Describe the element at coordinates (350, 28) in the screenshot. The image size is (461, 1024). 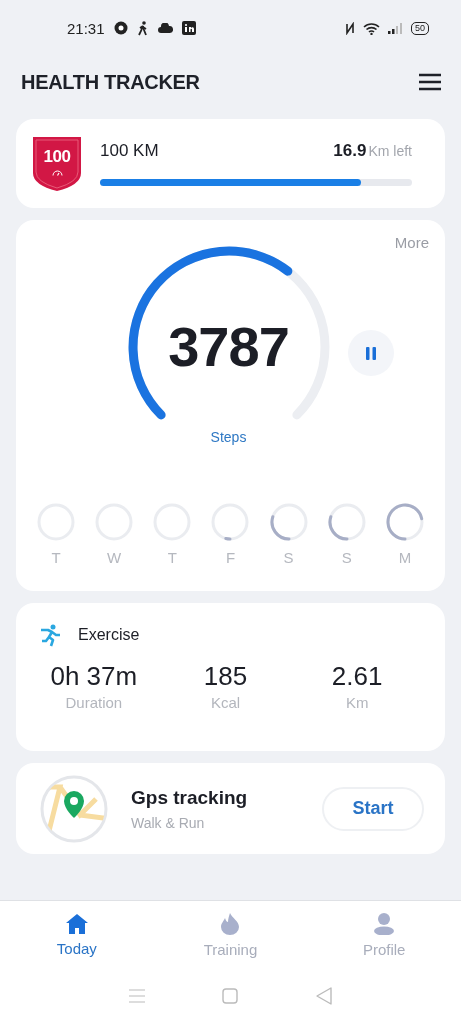
I see `nfc-icon` at that location.